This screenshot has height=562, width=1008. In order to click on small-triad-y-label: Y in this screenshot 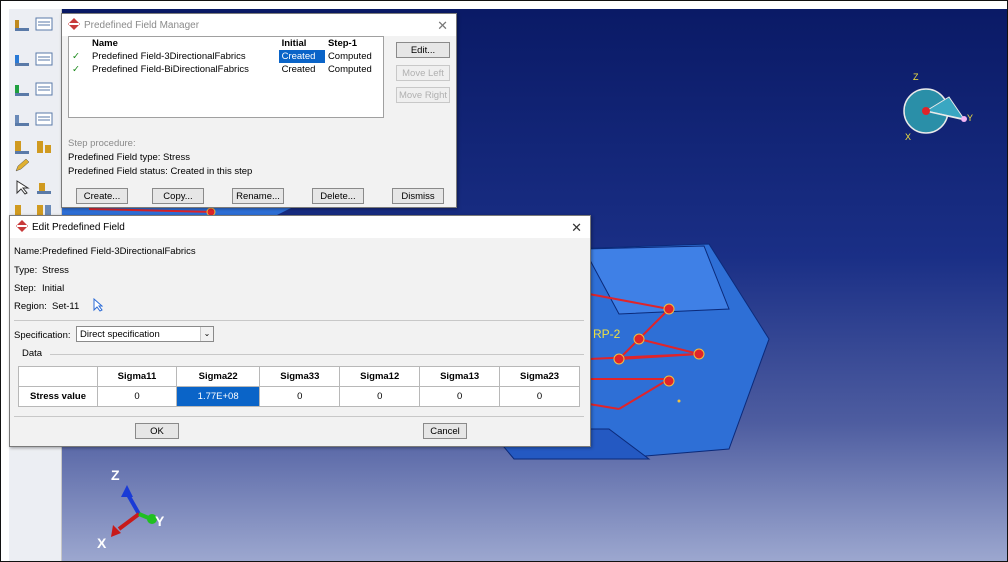, I will do `click(970, 118)`.